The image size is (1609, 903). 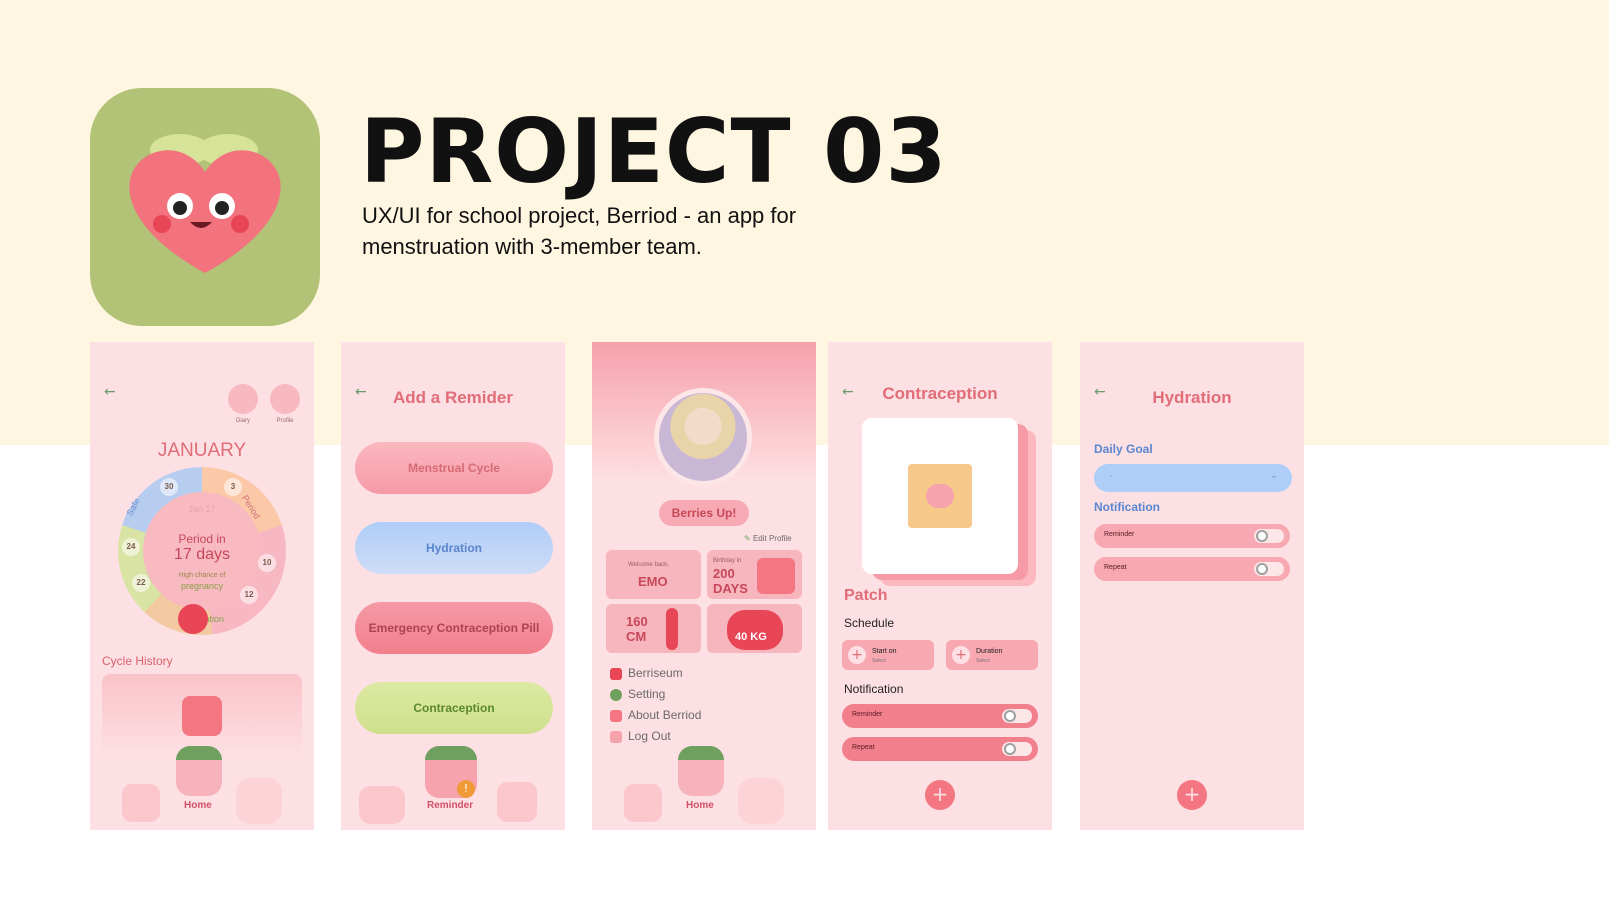 I want to click on daily-goal-select: - ⌄, so click(x=1193, y=478).